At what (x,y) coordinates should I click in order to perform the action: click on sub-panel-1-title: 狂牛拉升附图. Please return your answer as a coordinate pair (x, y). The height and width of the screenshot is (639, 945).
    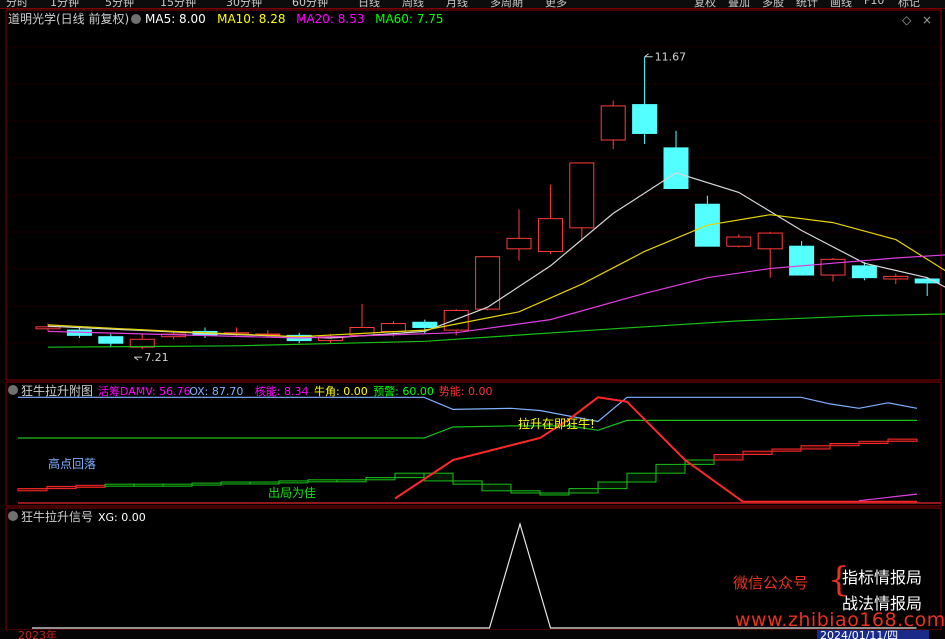
    Looking at the image, I should click on (57, 390).